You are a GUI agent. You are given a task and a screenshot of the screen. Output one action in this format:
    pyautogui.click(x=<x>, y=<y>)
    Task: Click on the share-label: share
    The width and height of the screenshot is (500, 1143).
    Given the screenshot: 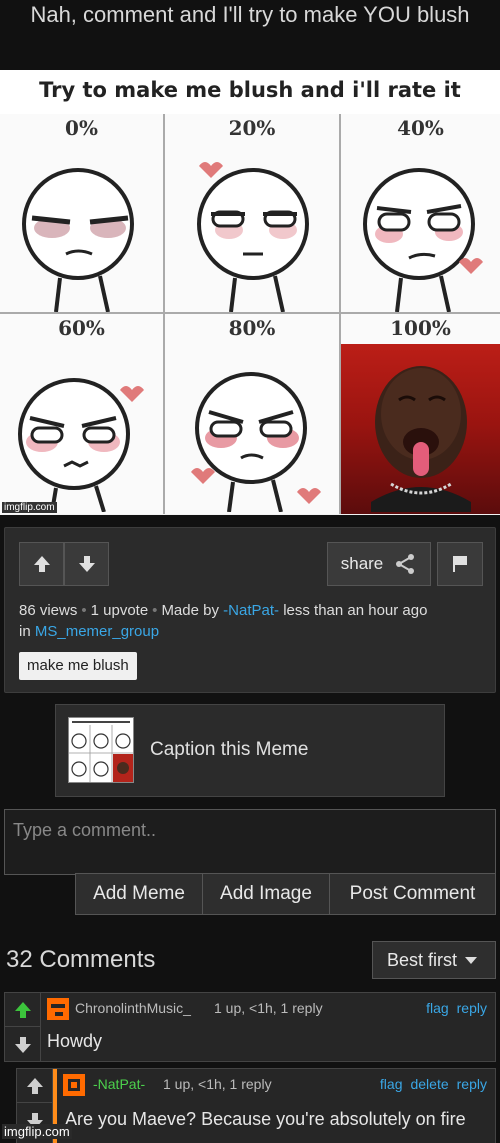 What is the action you would take?
    pyautogui.click(x=362, y=563)
    